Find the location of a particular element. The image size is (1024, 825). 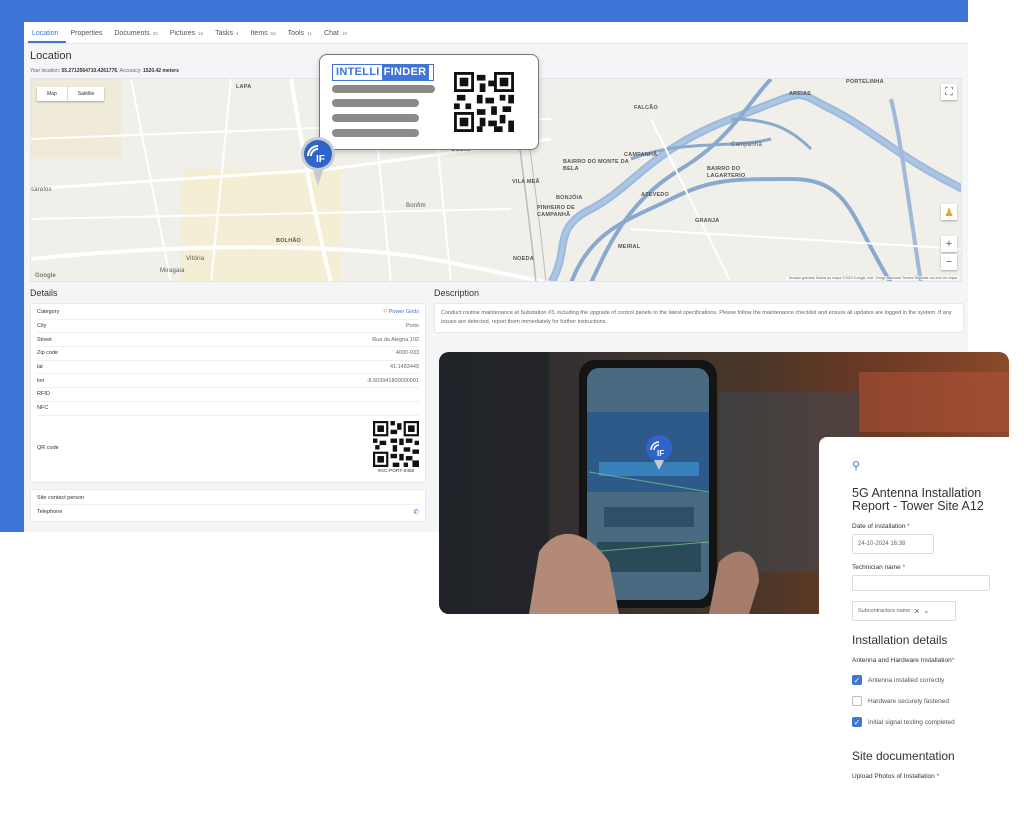

qr-code-box: #GC-PORT-0456 is located at coordinates (396, 447).